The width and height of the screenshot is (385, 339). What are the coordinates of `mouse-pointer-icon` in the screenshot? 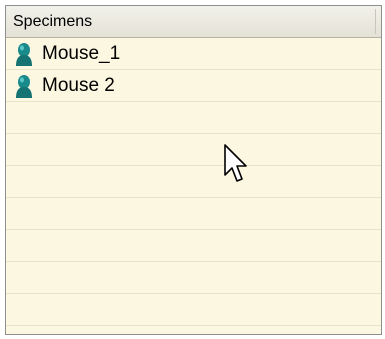 It's located at (235, 163).